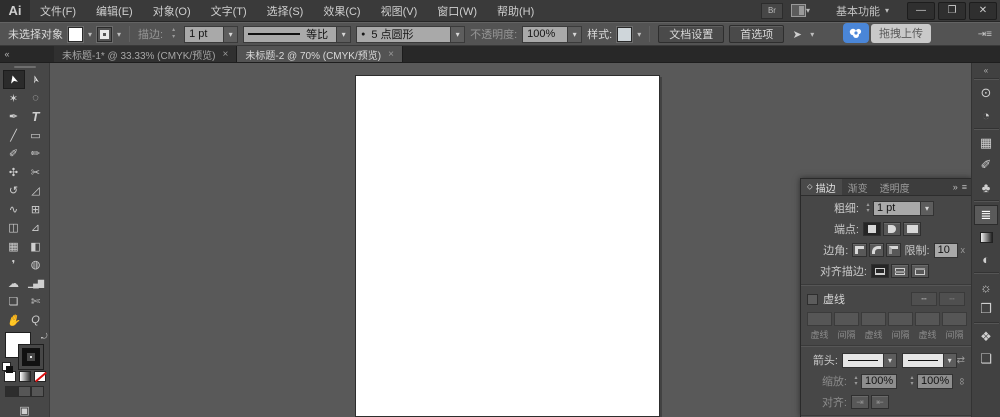 The image size is (1000, 417). Describe the element at coordinates (14, 172) in the screenshot. I see `blob-brush-tool: ✣` at that location.